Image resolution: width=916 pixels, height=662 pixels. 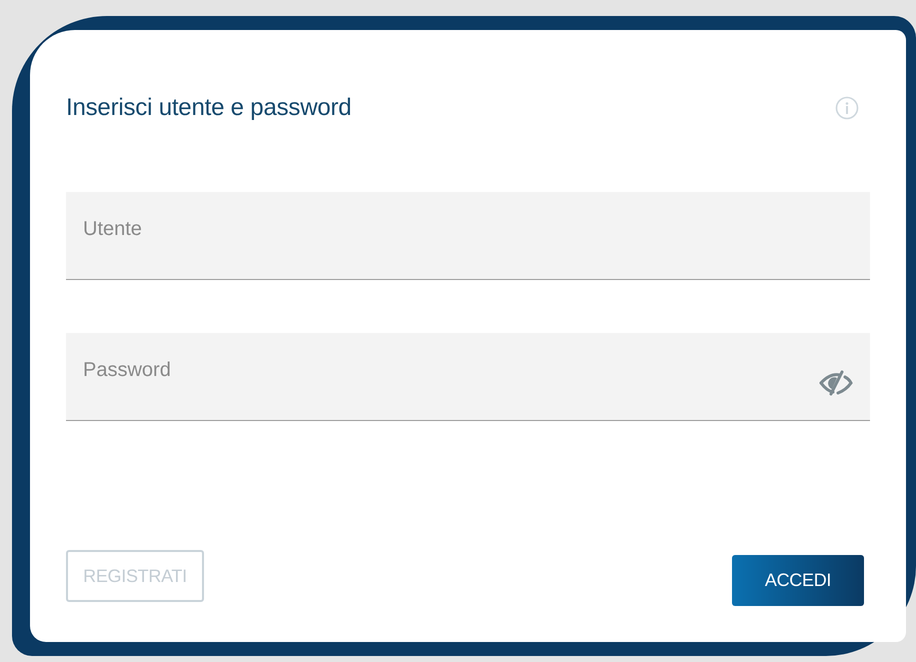 What do you see at coordinates (798, 580) in the screenshot?
I see `login-button: ACCEDI` at bounding box center [798, 580].